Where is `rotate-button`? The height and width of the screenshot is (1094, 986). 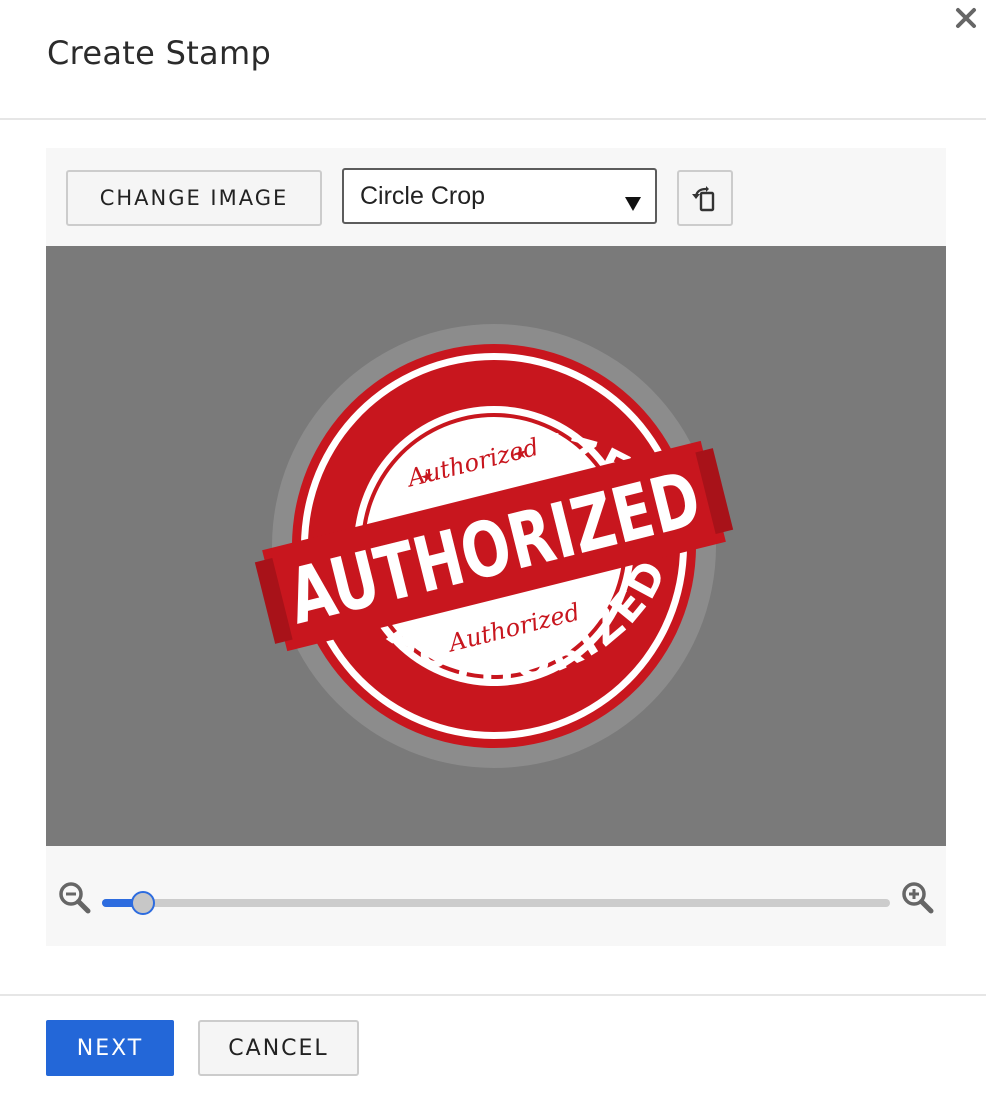
rotate-button is located at coordinates (705, 198).